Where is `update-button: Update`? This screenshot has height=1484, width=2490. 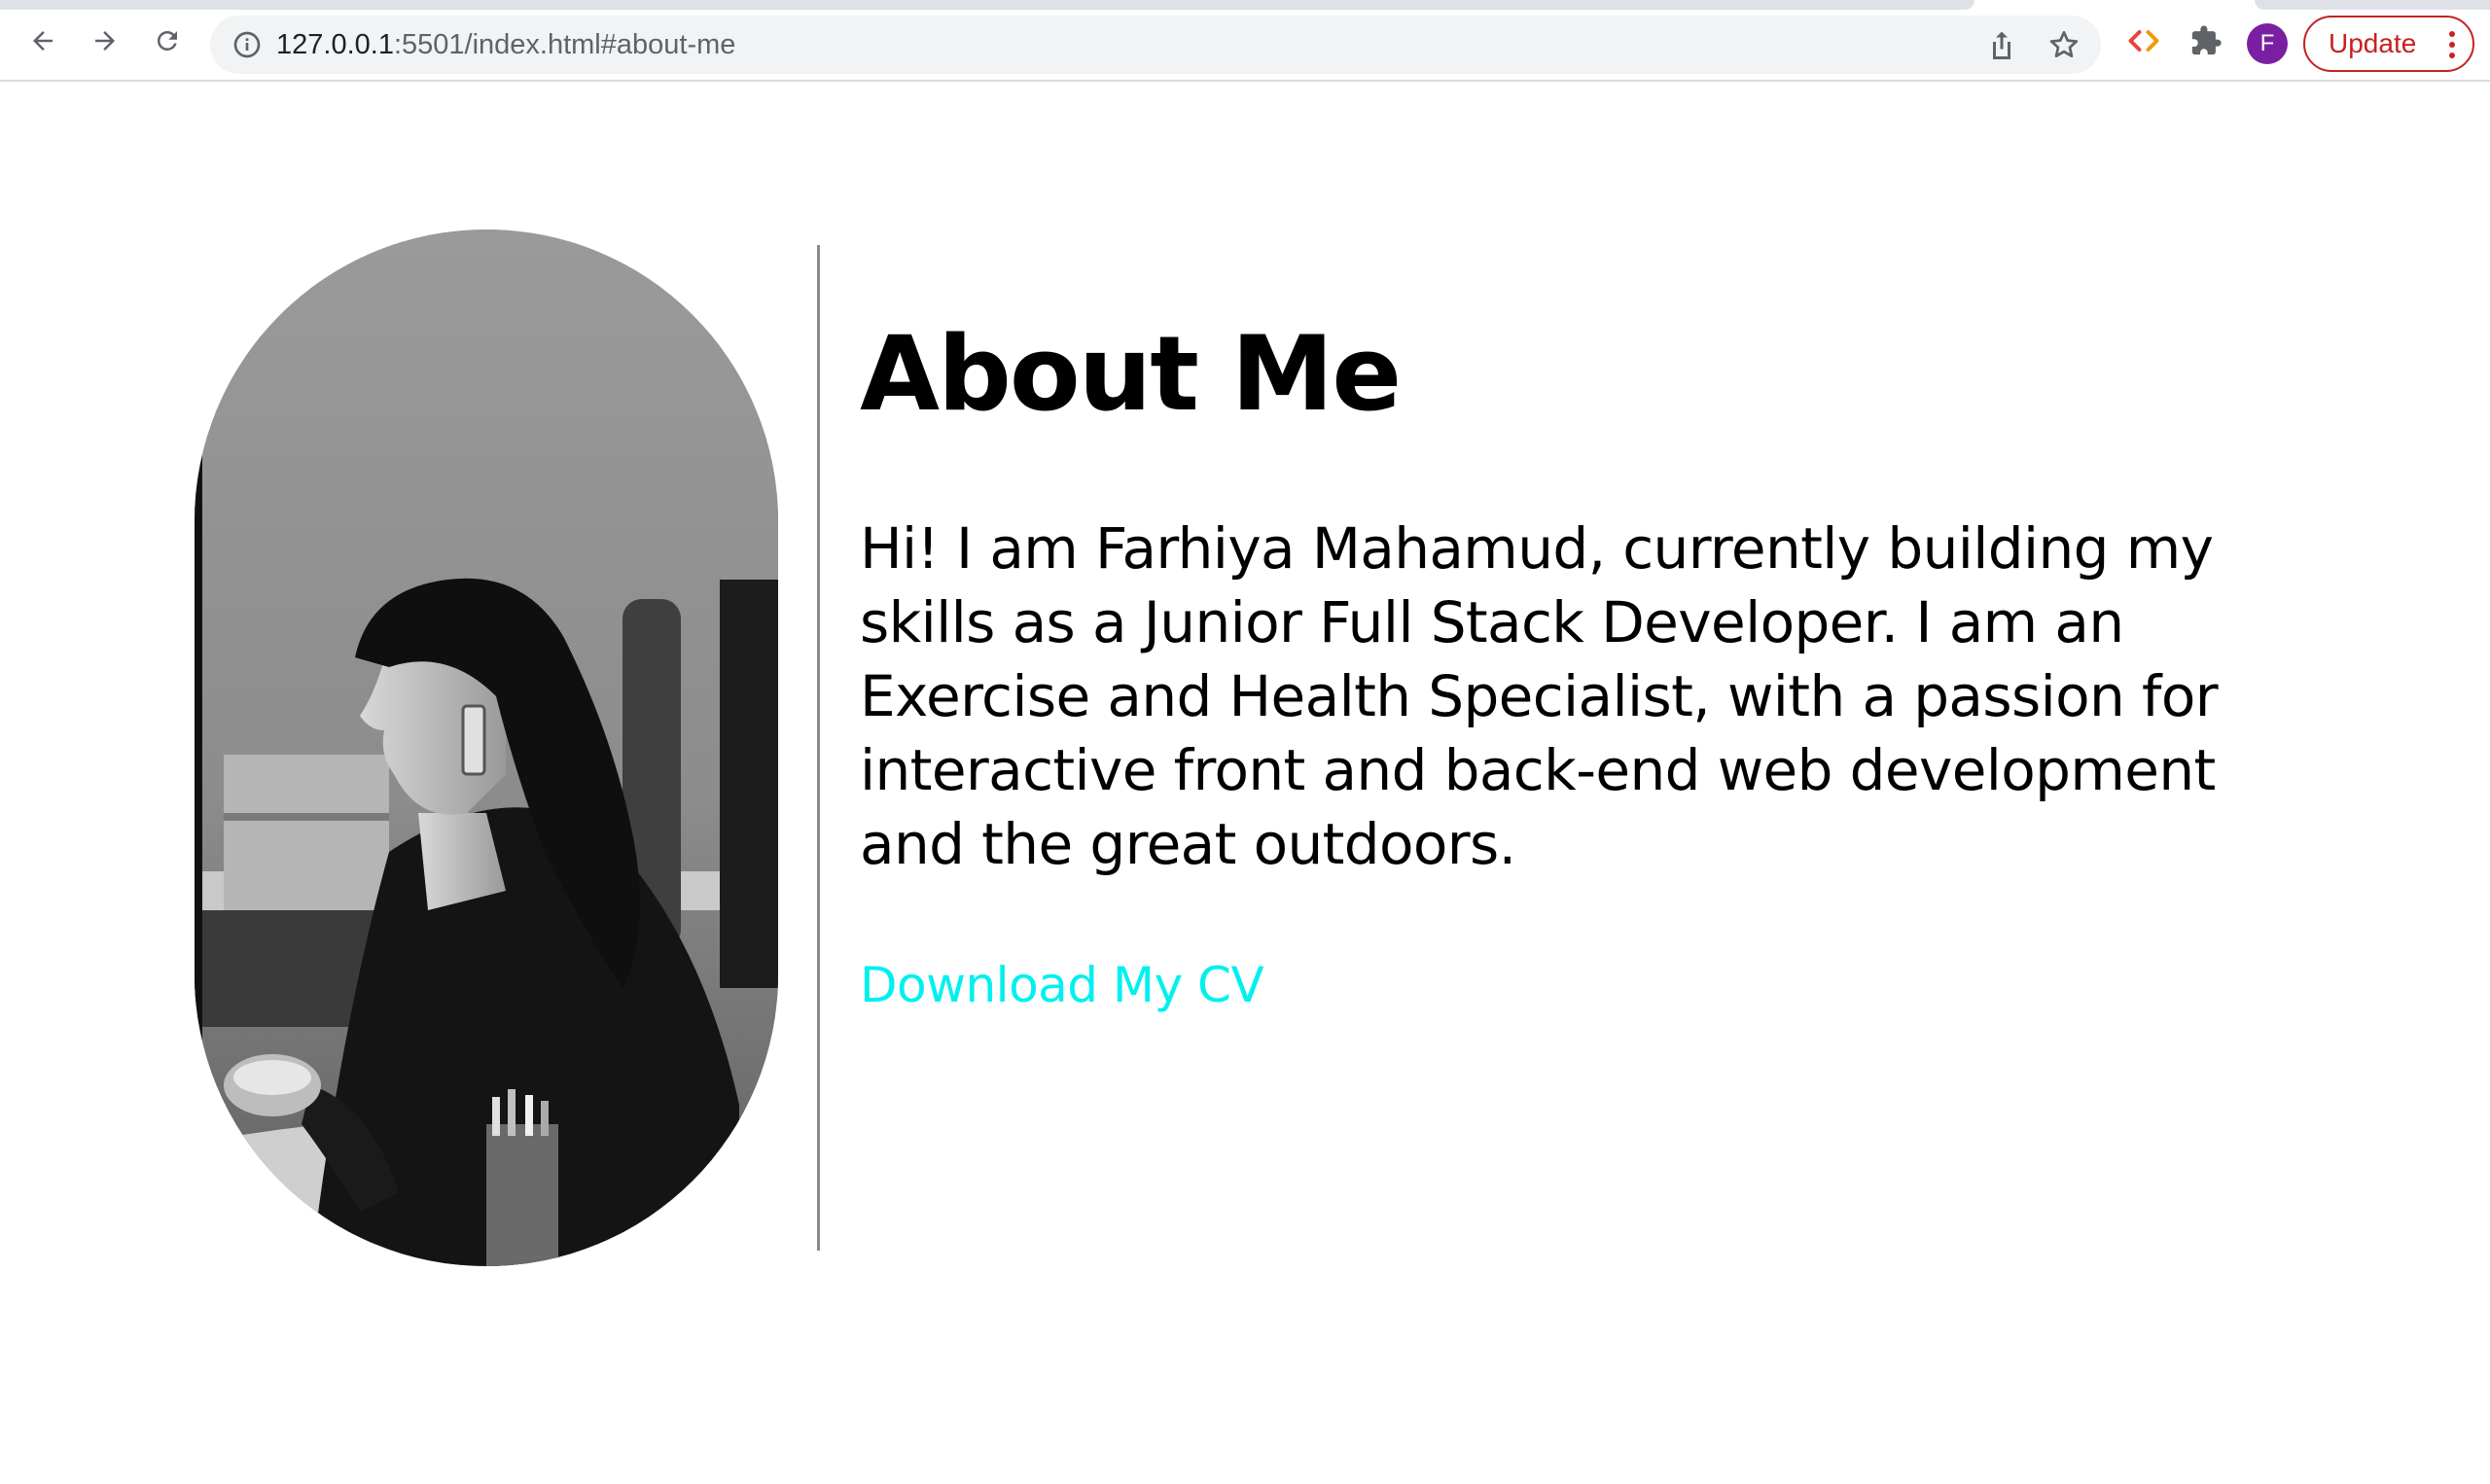
update-button: Update is located at coordinates (2388, 44).